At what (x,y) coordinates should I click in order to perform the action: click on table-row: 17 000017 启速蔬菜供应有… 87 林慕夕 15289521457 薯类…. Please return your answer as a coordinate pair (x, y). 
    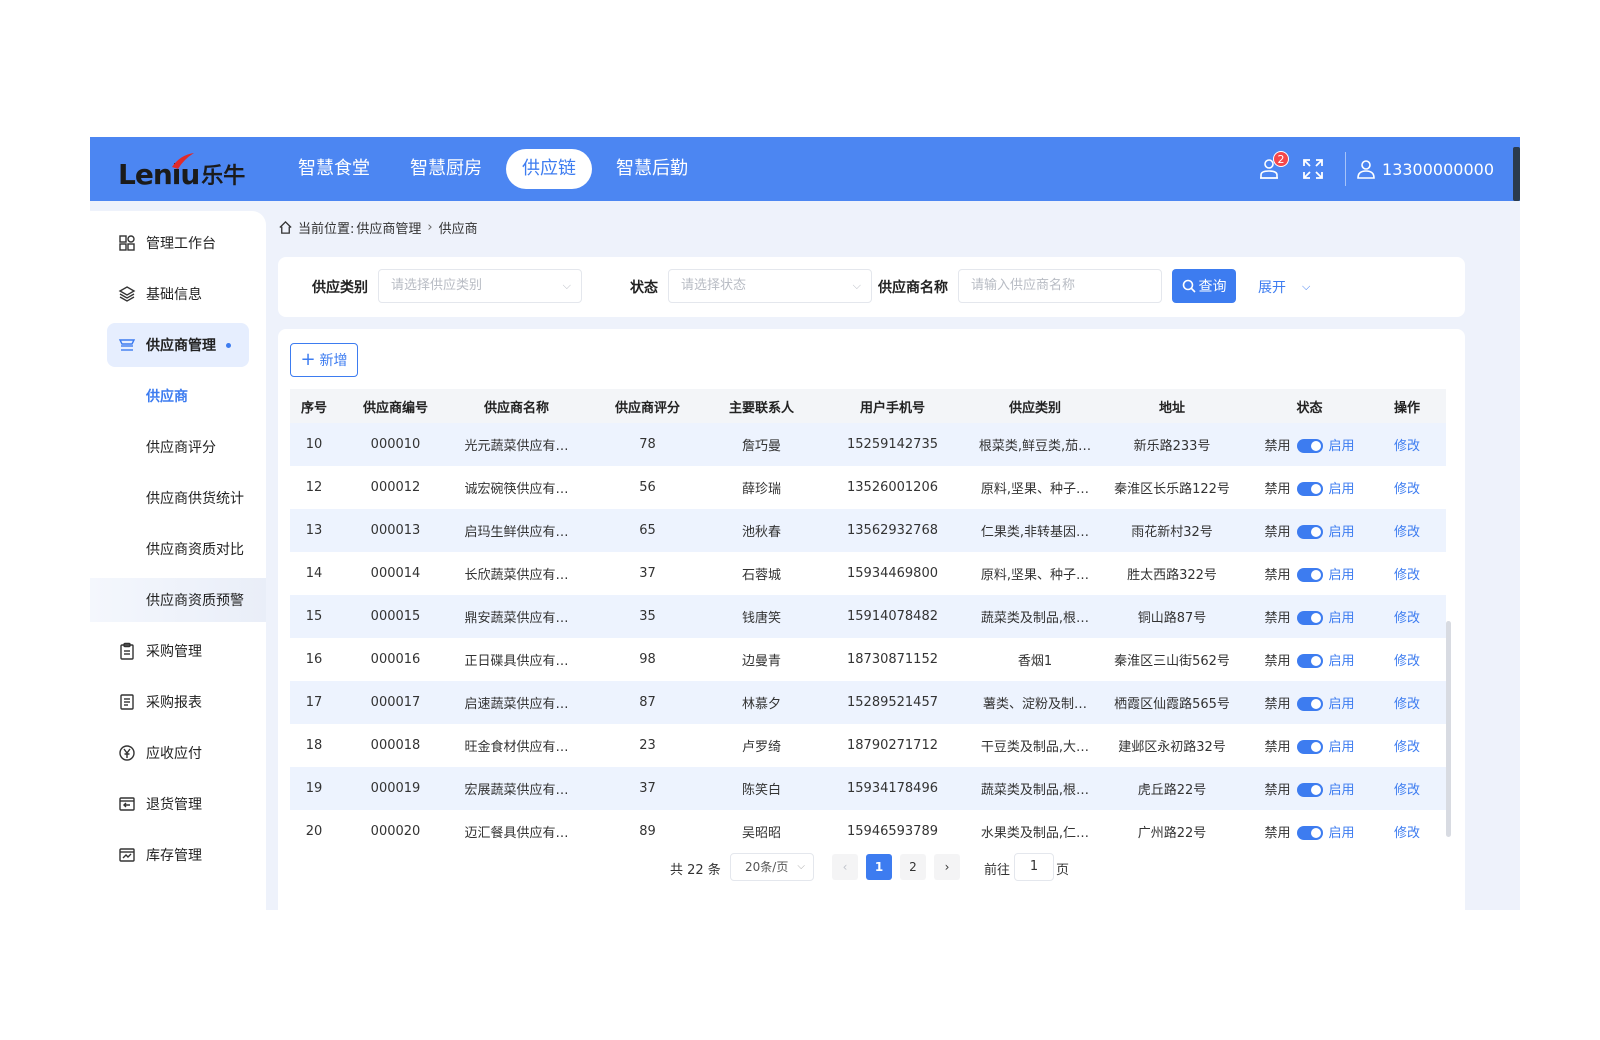
    Looking at the image, I should click on (868, 702).